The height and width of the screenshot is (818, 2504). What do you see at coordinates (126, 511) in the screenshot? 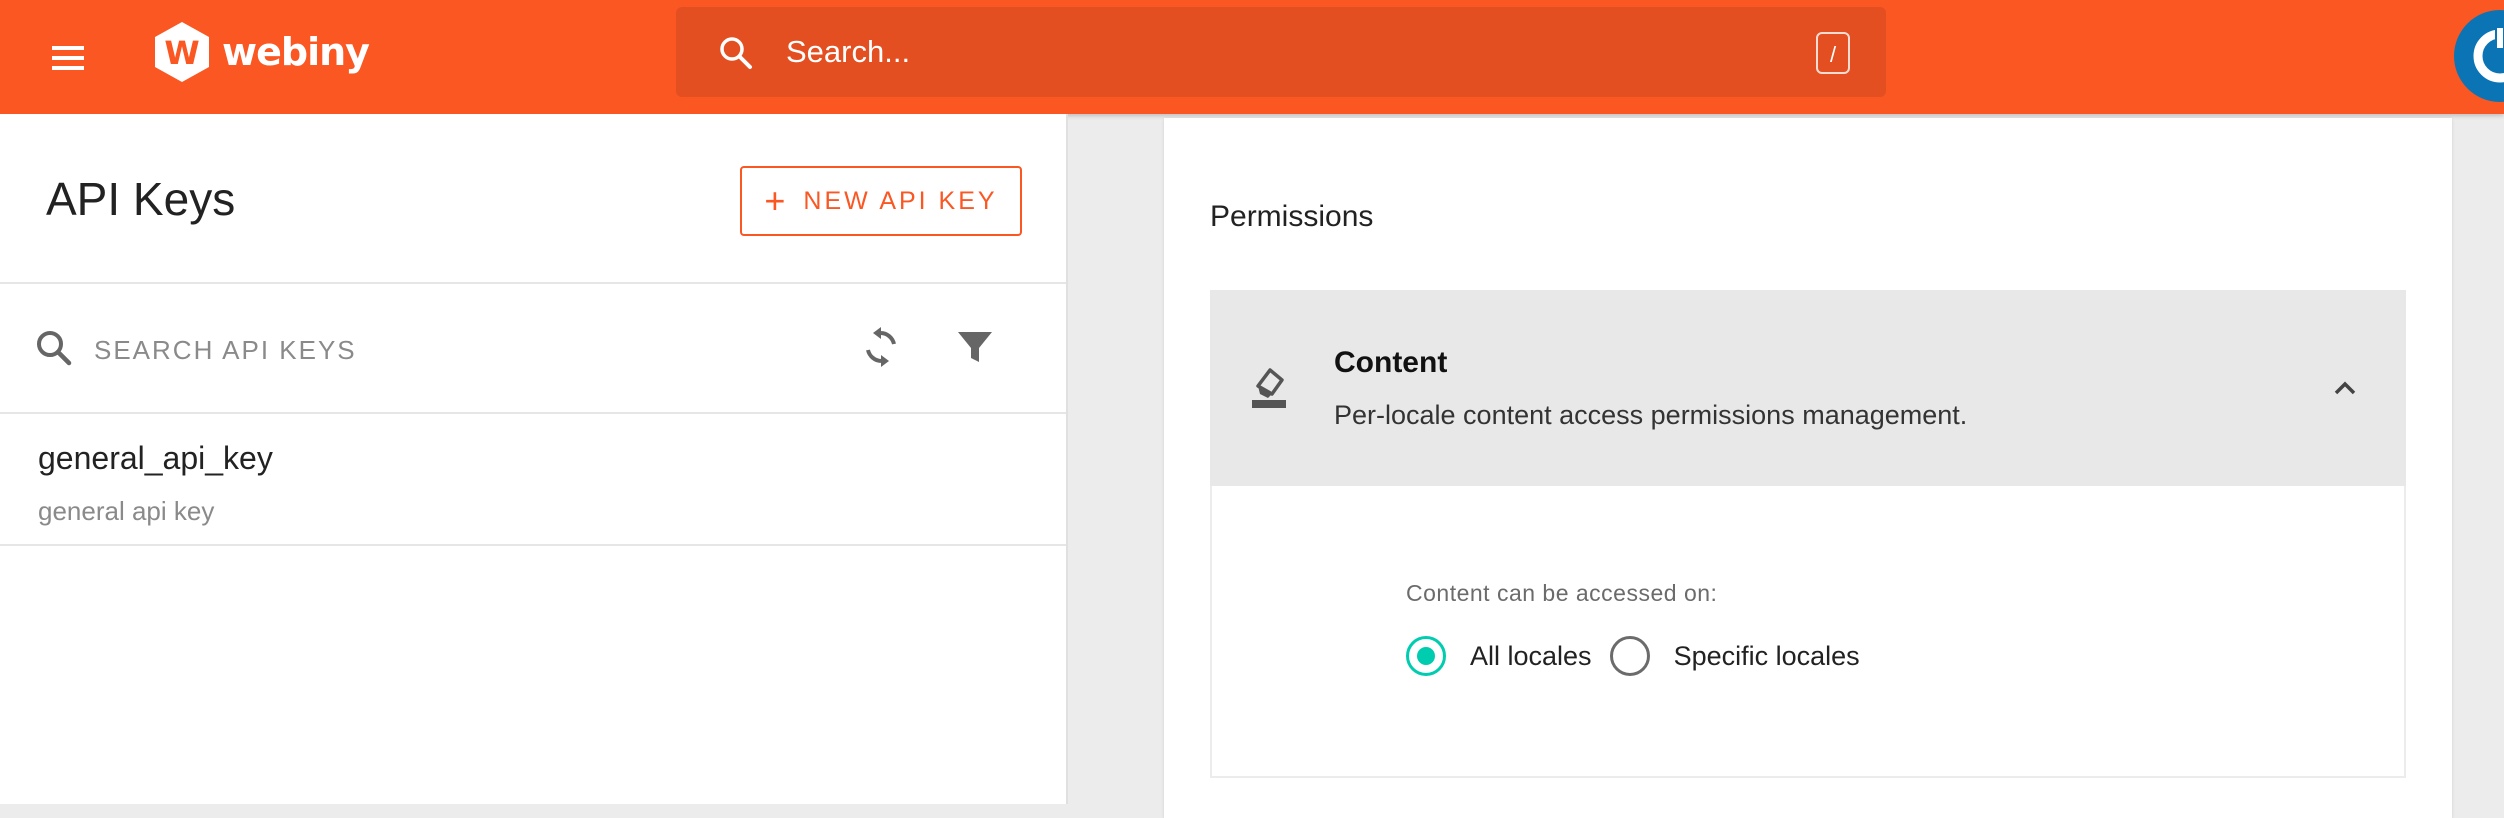
I see `api-key-description: general api key` at bounding box center [126, 511].